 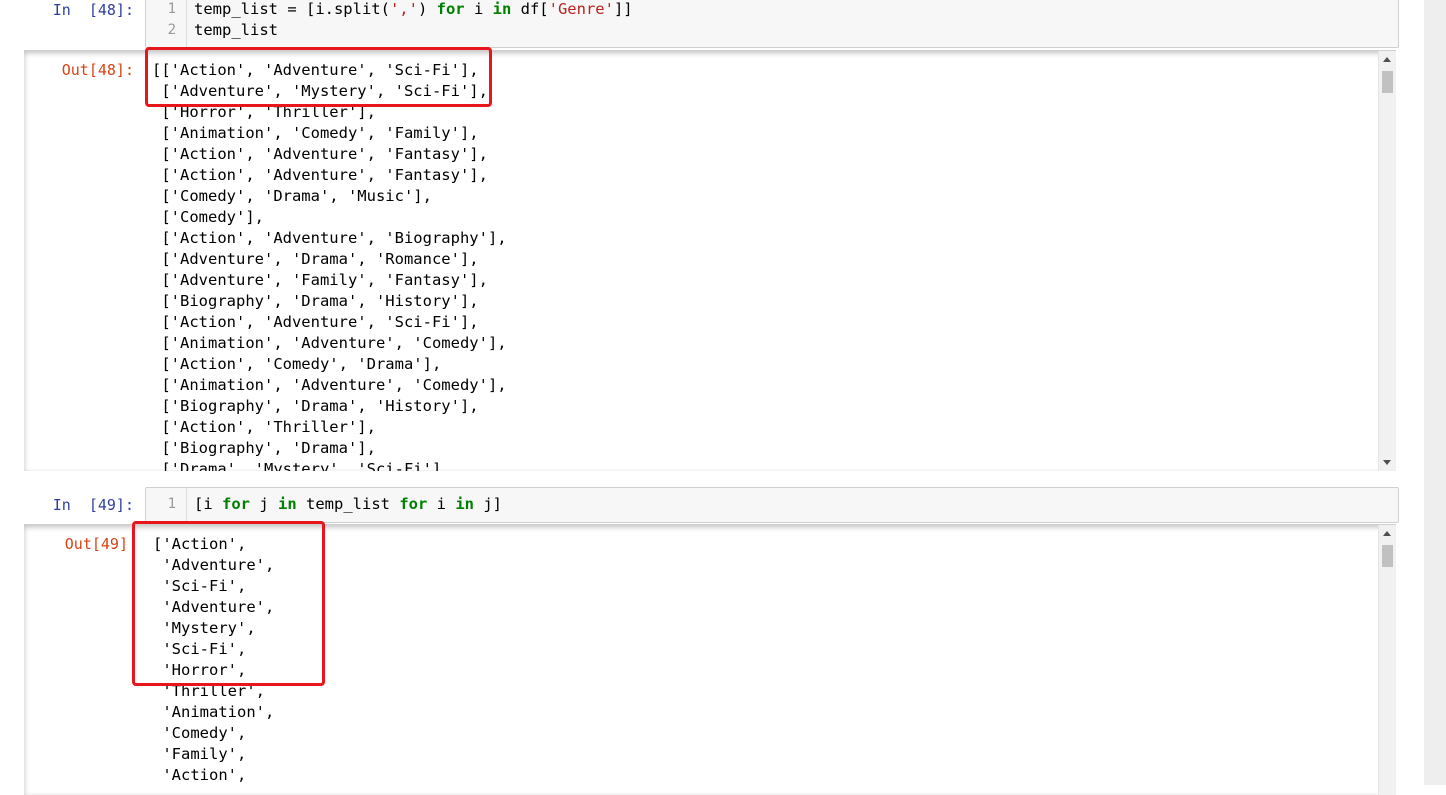 What do you see at coordinates (214, 712) in the screenshot?
I see `output-line: 'Animation',` at bounding box center [214, 712].